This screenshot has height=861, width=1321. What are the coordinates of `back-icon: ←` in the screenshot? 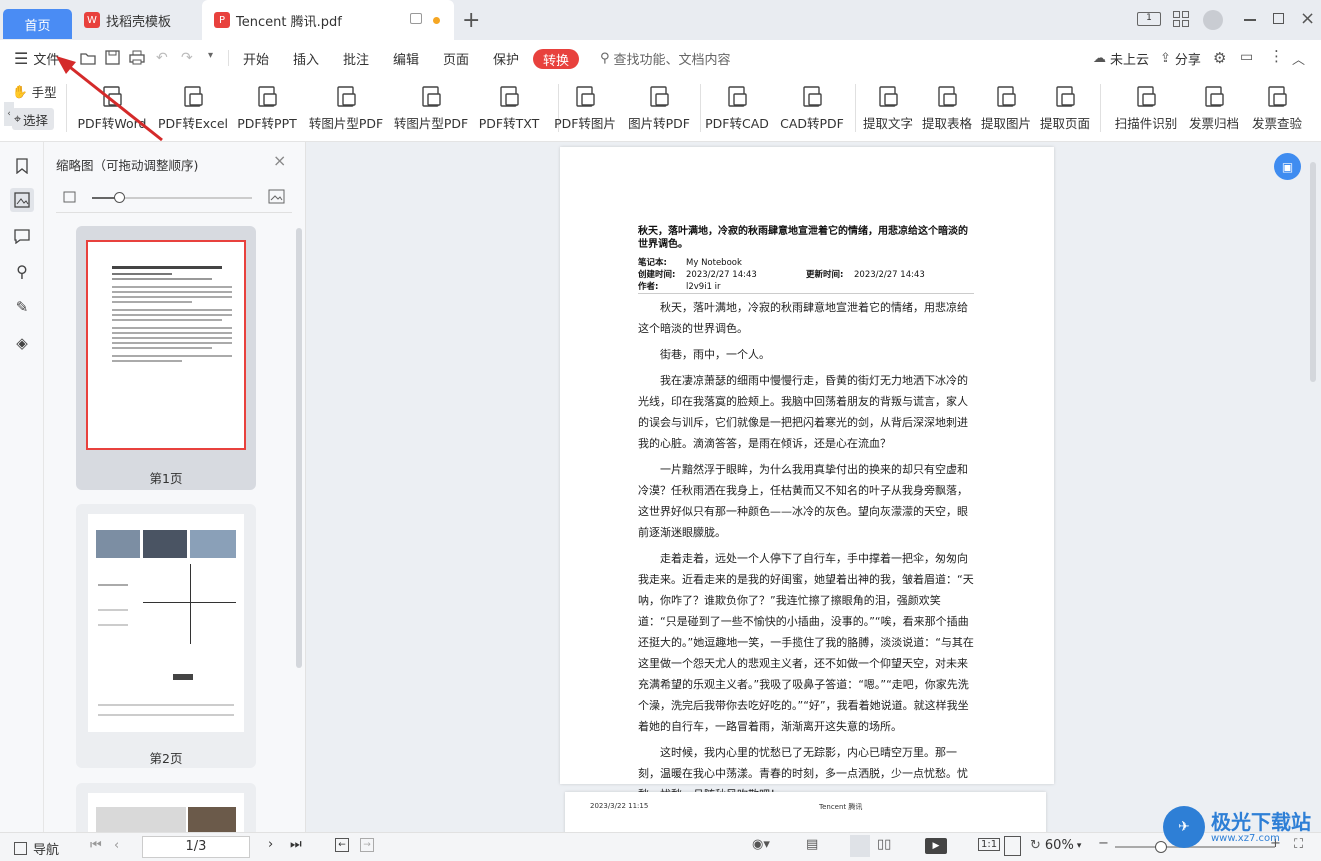 It's located at (342, 845).